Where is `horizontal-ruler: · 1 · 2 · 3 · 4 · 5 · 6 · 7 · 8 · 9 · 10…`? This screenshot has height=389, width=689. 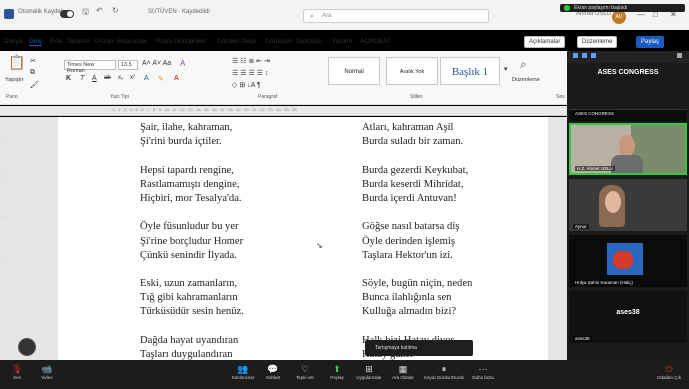 horizontal-ruler: · 1 · 2 · 3 · 4 · 5 · 6 · 7 · 8 · 9 · 10… is located at coordinates (283, 111).